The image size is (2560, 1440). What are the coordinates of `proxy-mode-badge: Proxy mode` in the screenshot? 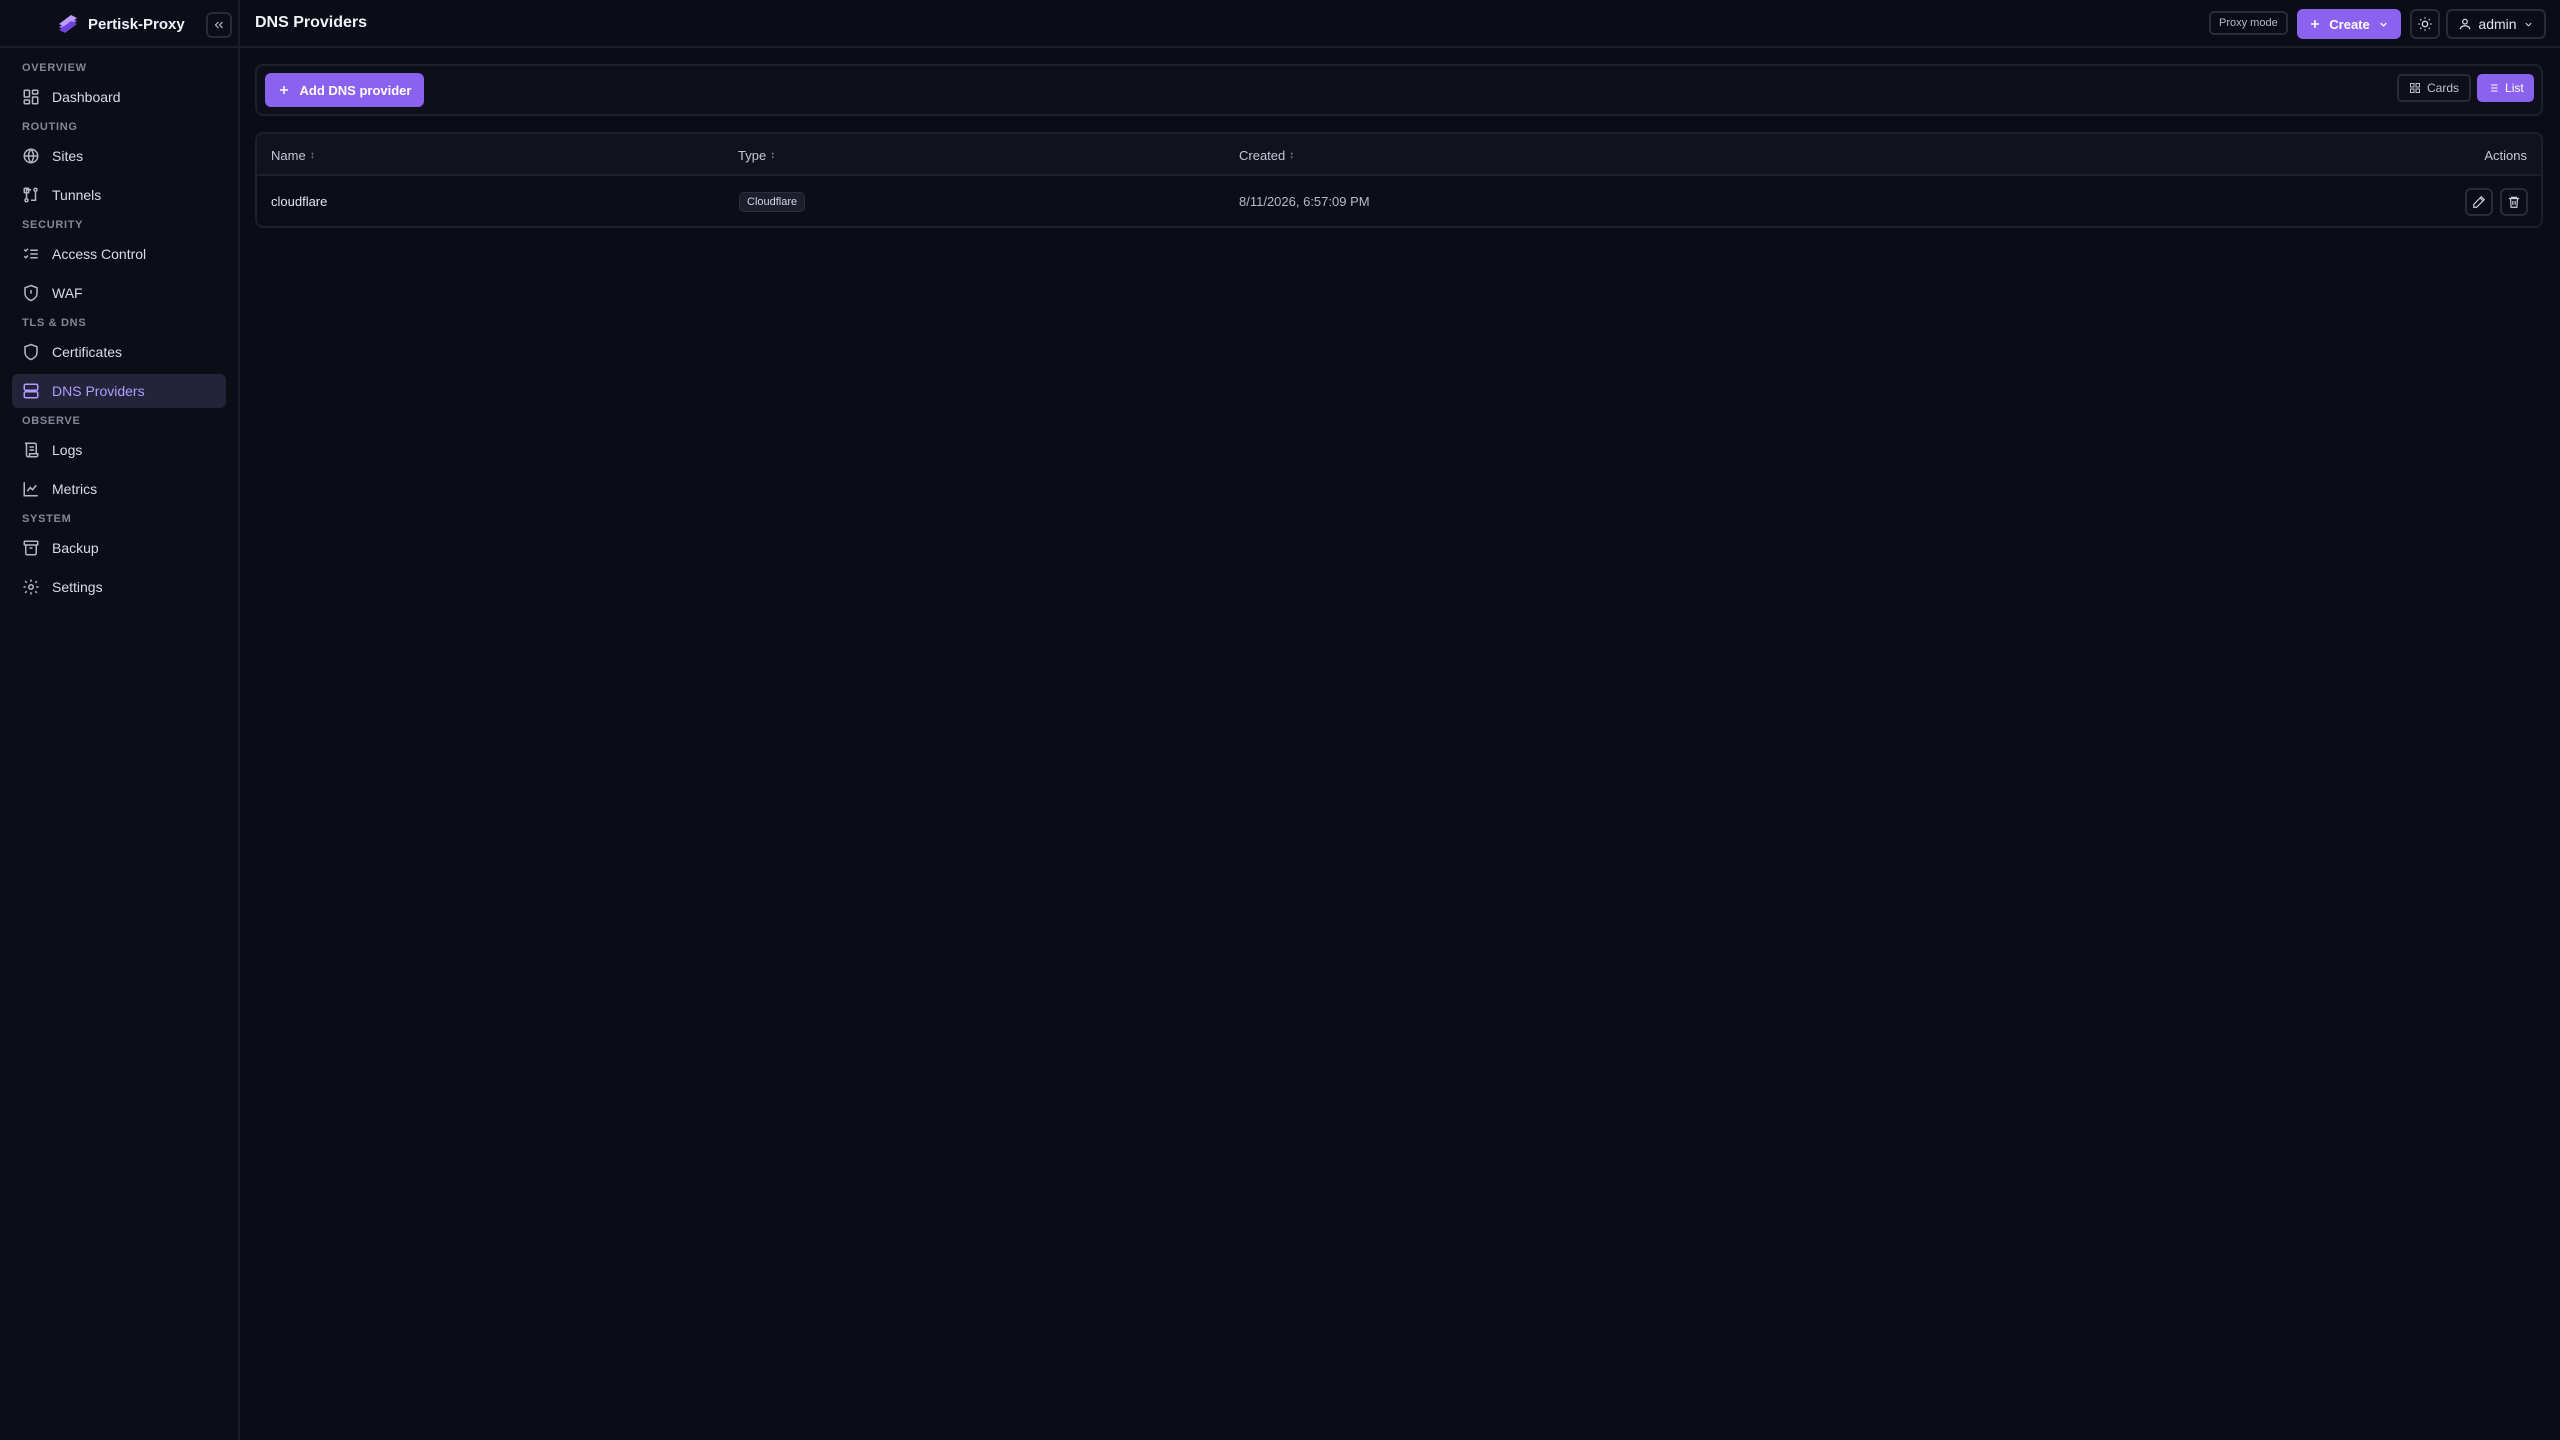 It's located at (2248, 23).